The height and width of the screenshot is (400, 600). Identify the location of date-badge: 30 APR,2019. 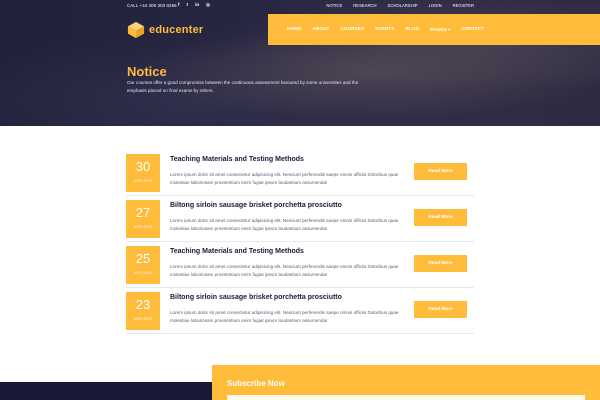
(143, 173).